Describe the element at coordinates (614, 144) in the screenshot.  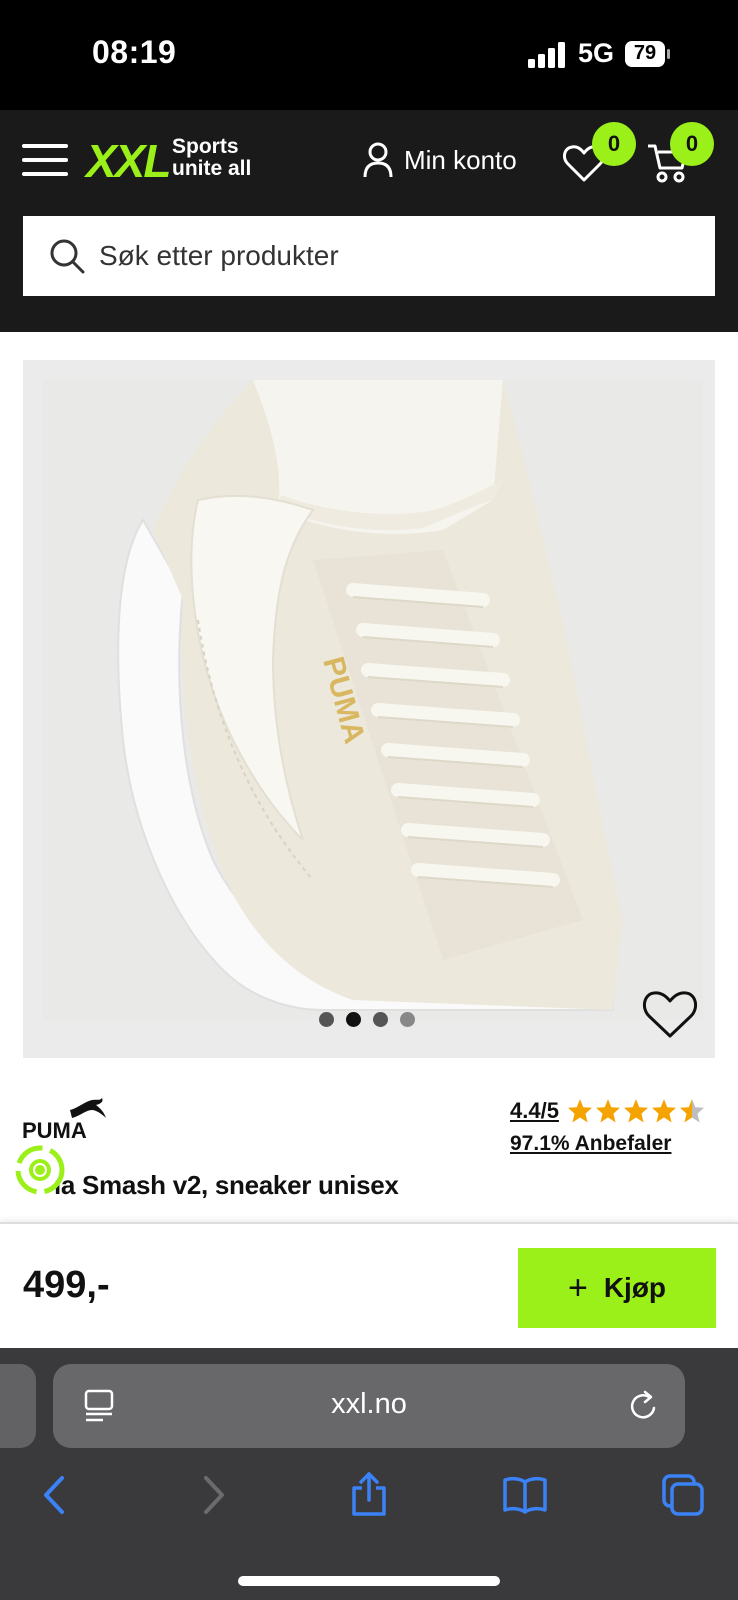
I see `wishlist-count-badge: 0` at that location.